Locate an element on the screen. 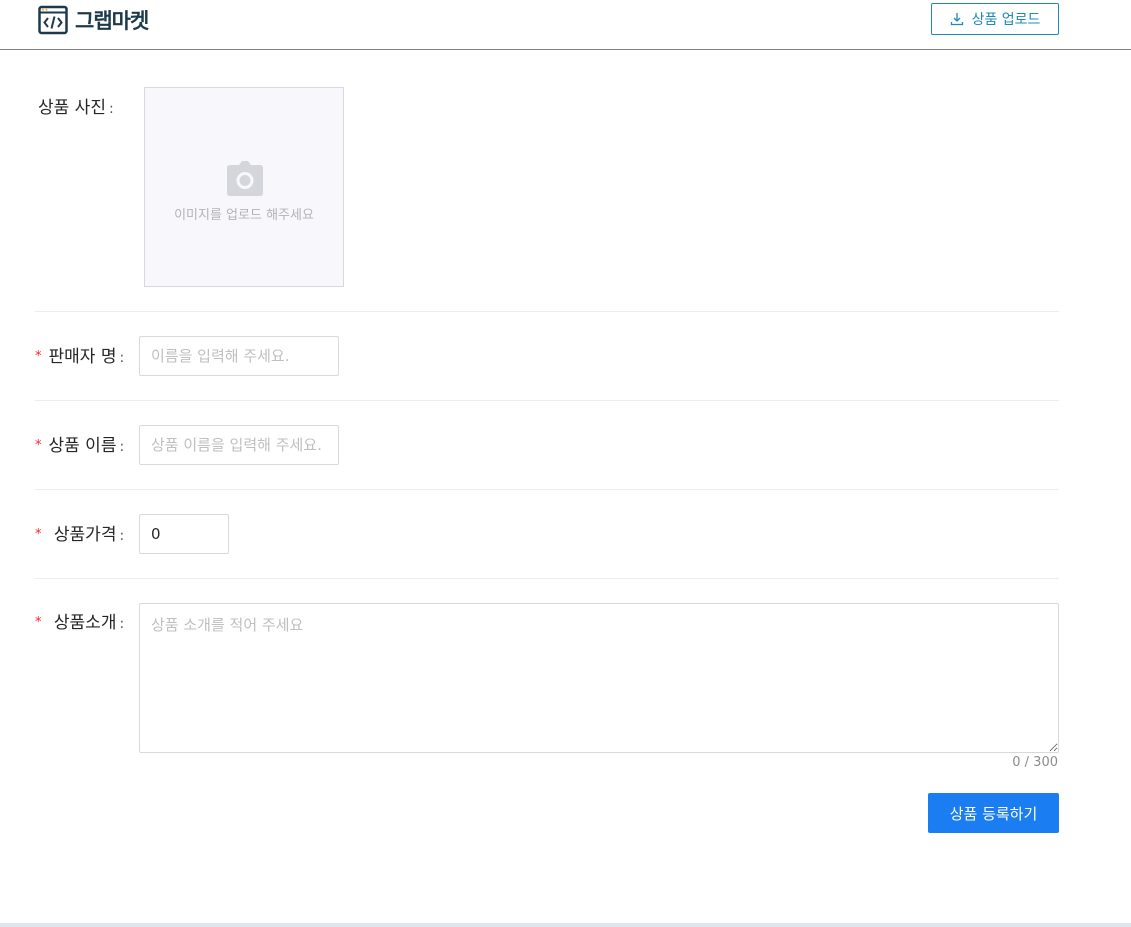 The width and height of the screenshot is (1131, 927). image-upload-area: 이미지를 업로드 해주세요 is located at coordinates (244, 187).